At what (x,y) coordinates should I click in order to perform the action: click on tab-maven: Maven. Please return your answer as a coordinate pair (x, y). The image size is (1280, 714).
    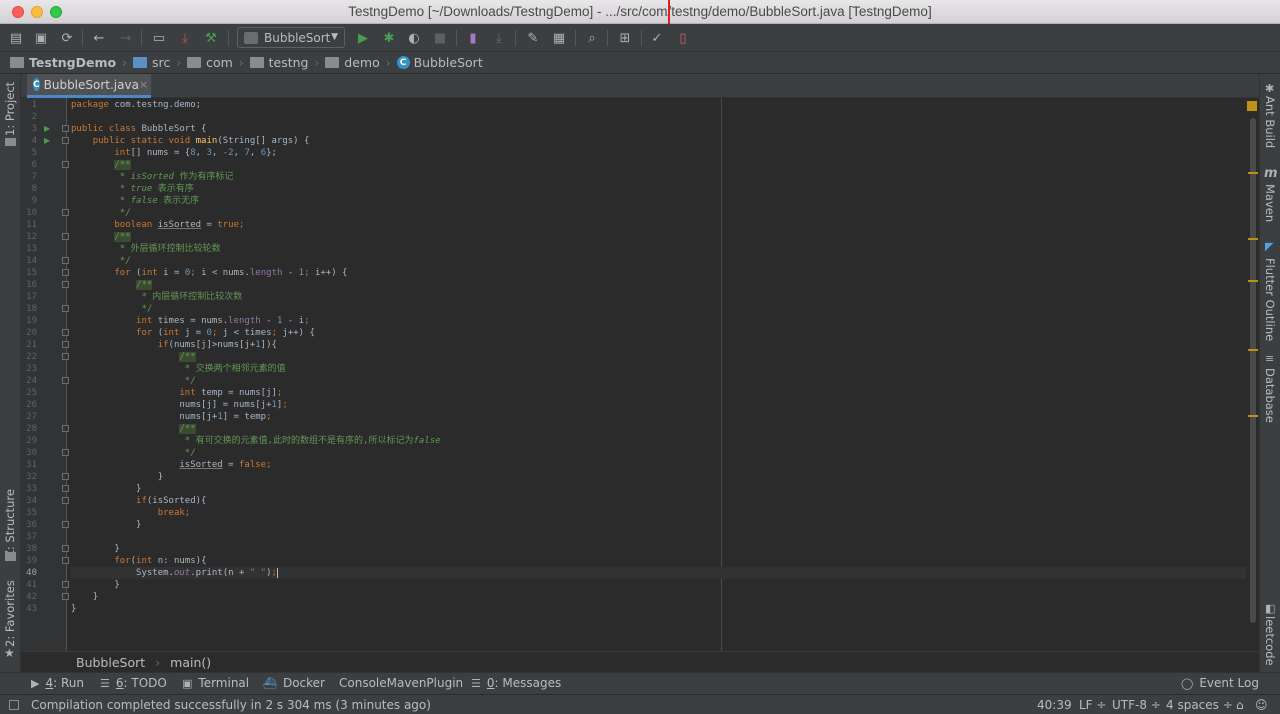
    Looking at the image, I should click on (1270, 206).